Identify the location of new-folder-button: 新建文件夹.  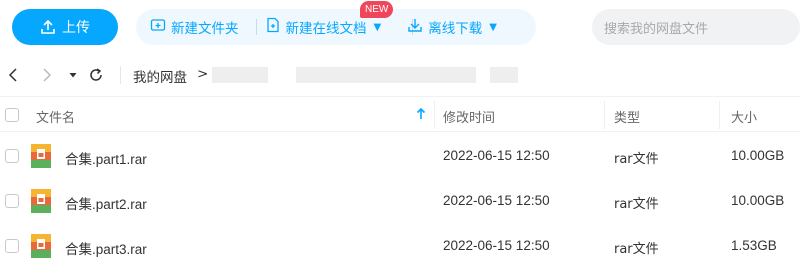
(194, 27).